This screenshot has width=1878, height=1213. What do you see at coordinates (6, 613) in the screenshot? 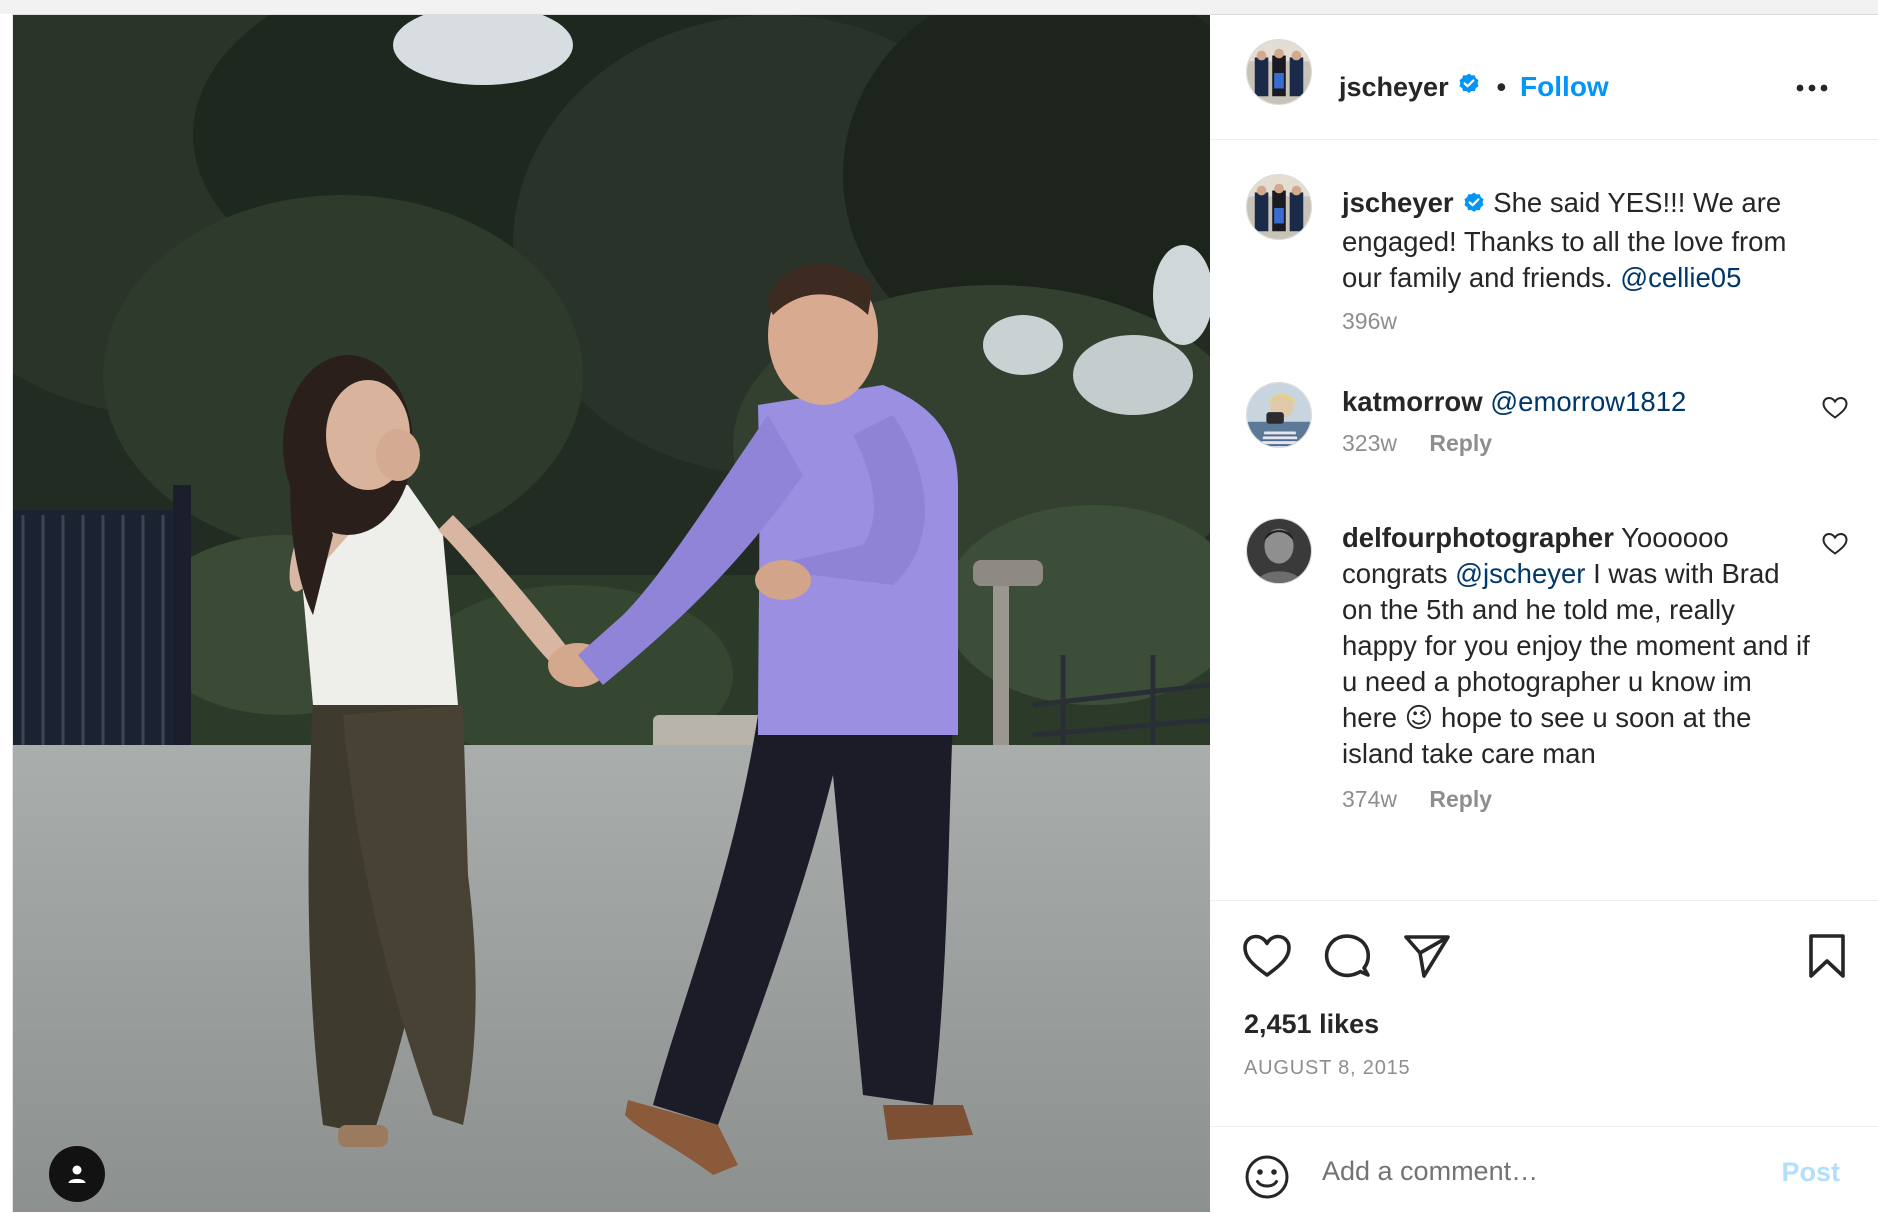
I see `left-edge` at bounding box center [6, 613].